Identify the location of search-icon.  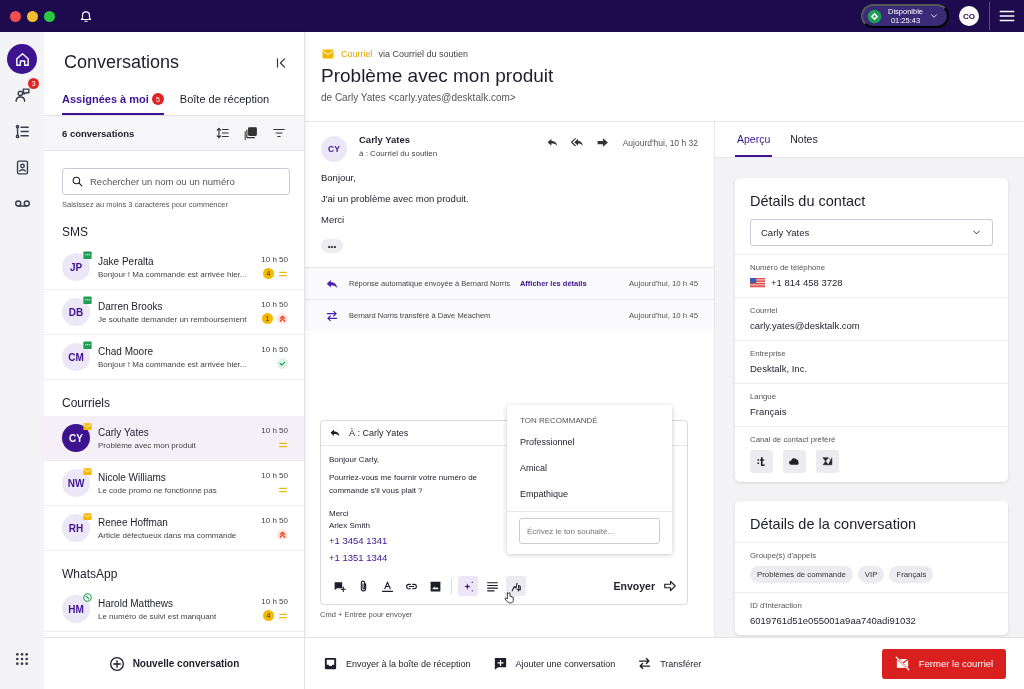
(77, 181).